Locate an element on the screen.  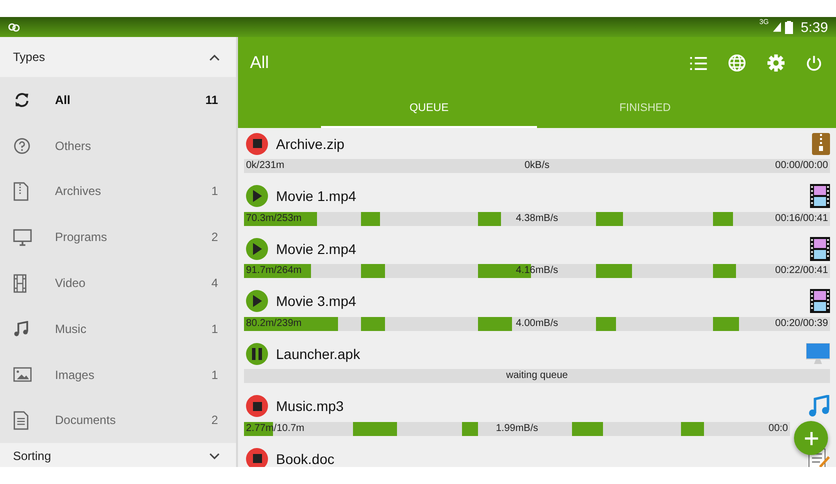
type-item: All 11 is located at coordinates (118, 100).